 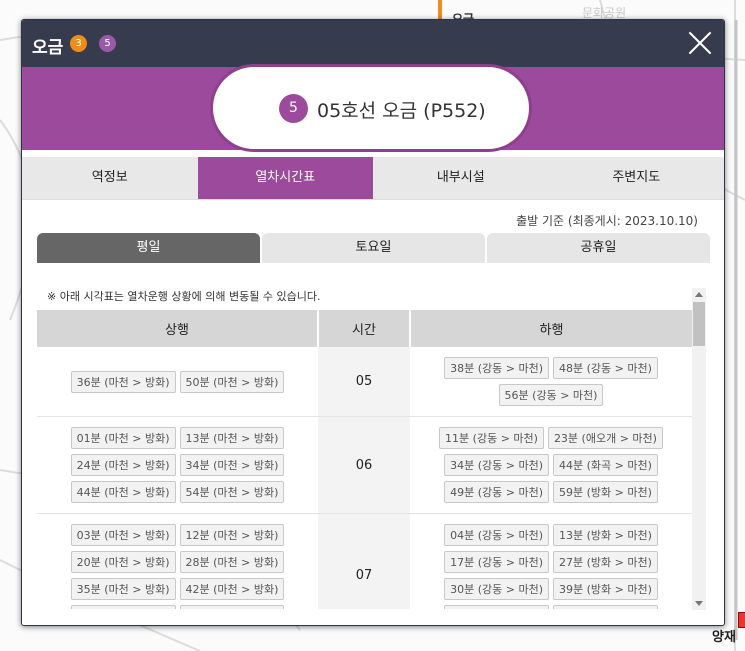 I want to click on hour-cell: 07, so click(x=364, y=561).